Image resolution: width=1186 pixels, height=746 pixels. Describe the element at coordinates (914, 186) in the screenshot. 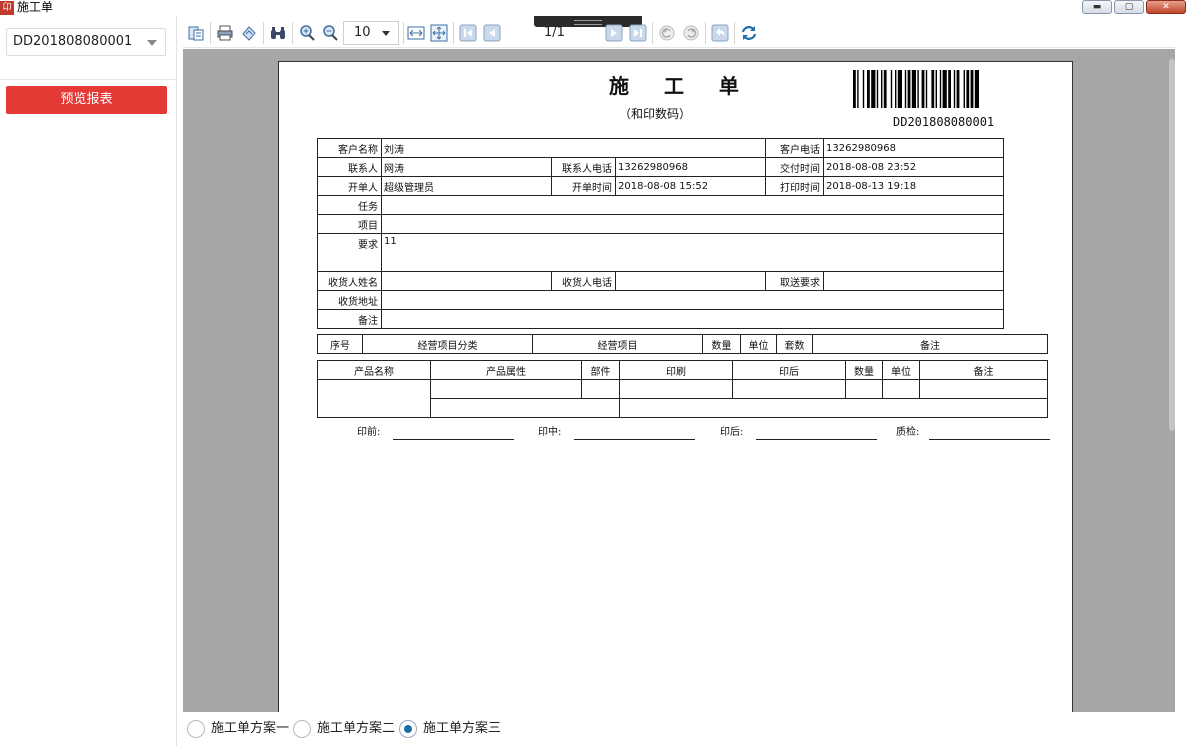

I see `table-cell: 2018-08-13 19:18` at that location.